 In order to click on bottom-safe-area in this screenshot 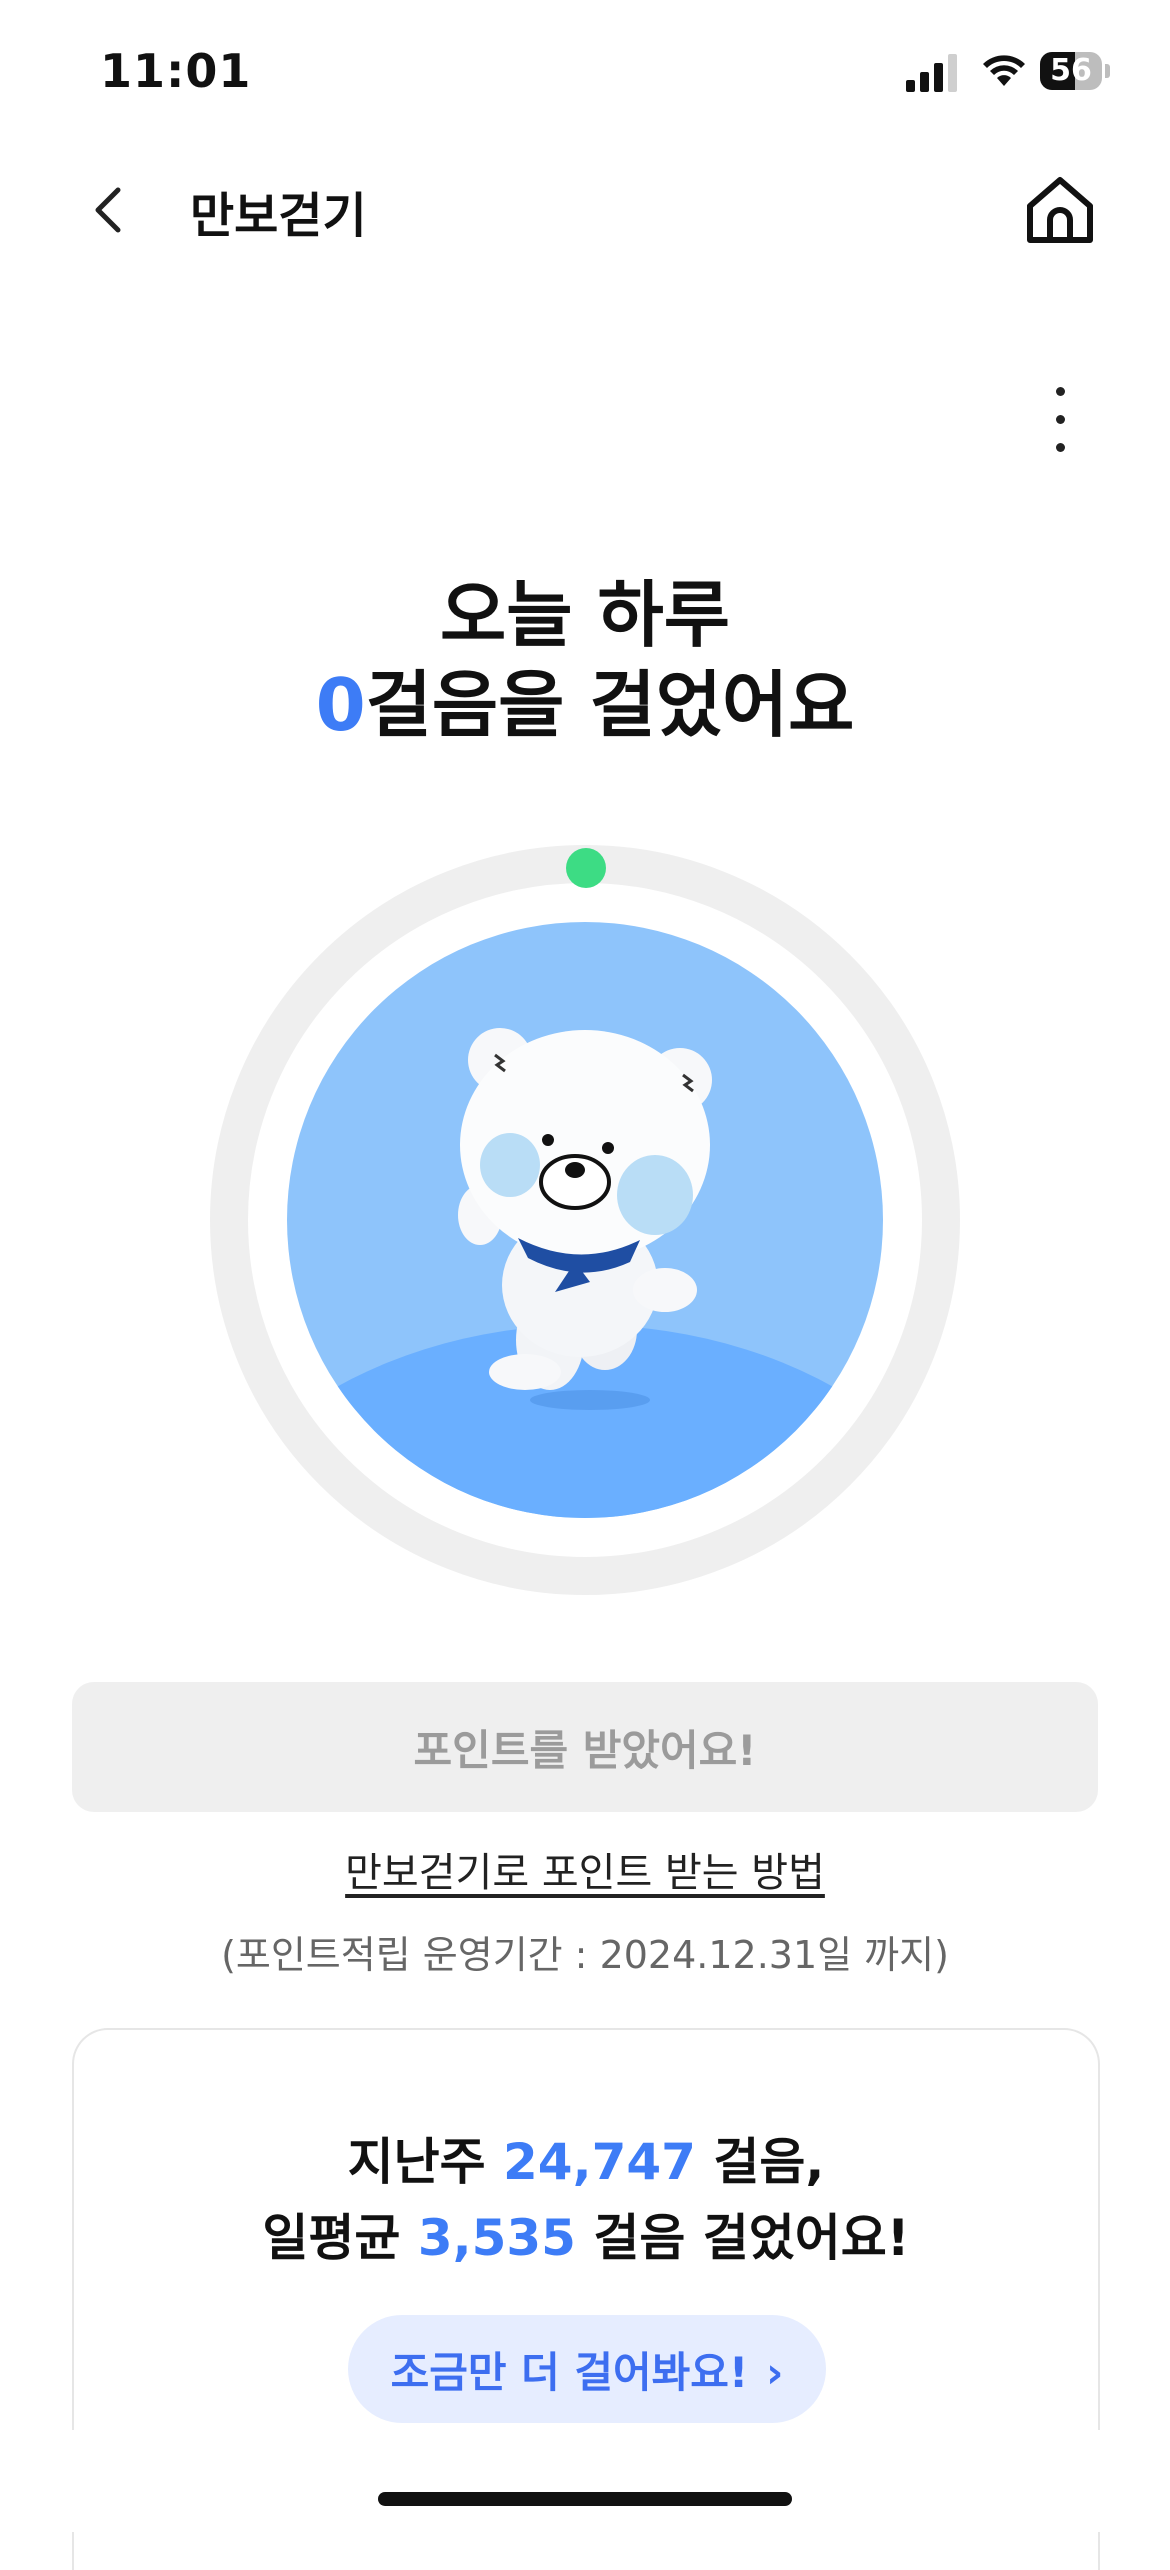, I will do `click(585, 2481)`.